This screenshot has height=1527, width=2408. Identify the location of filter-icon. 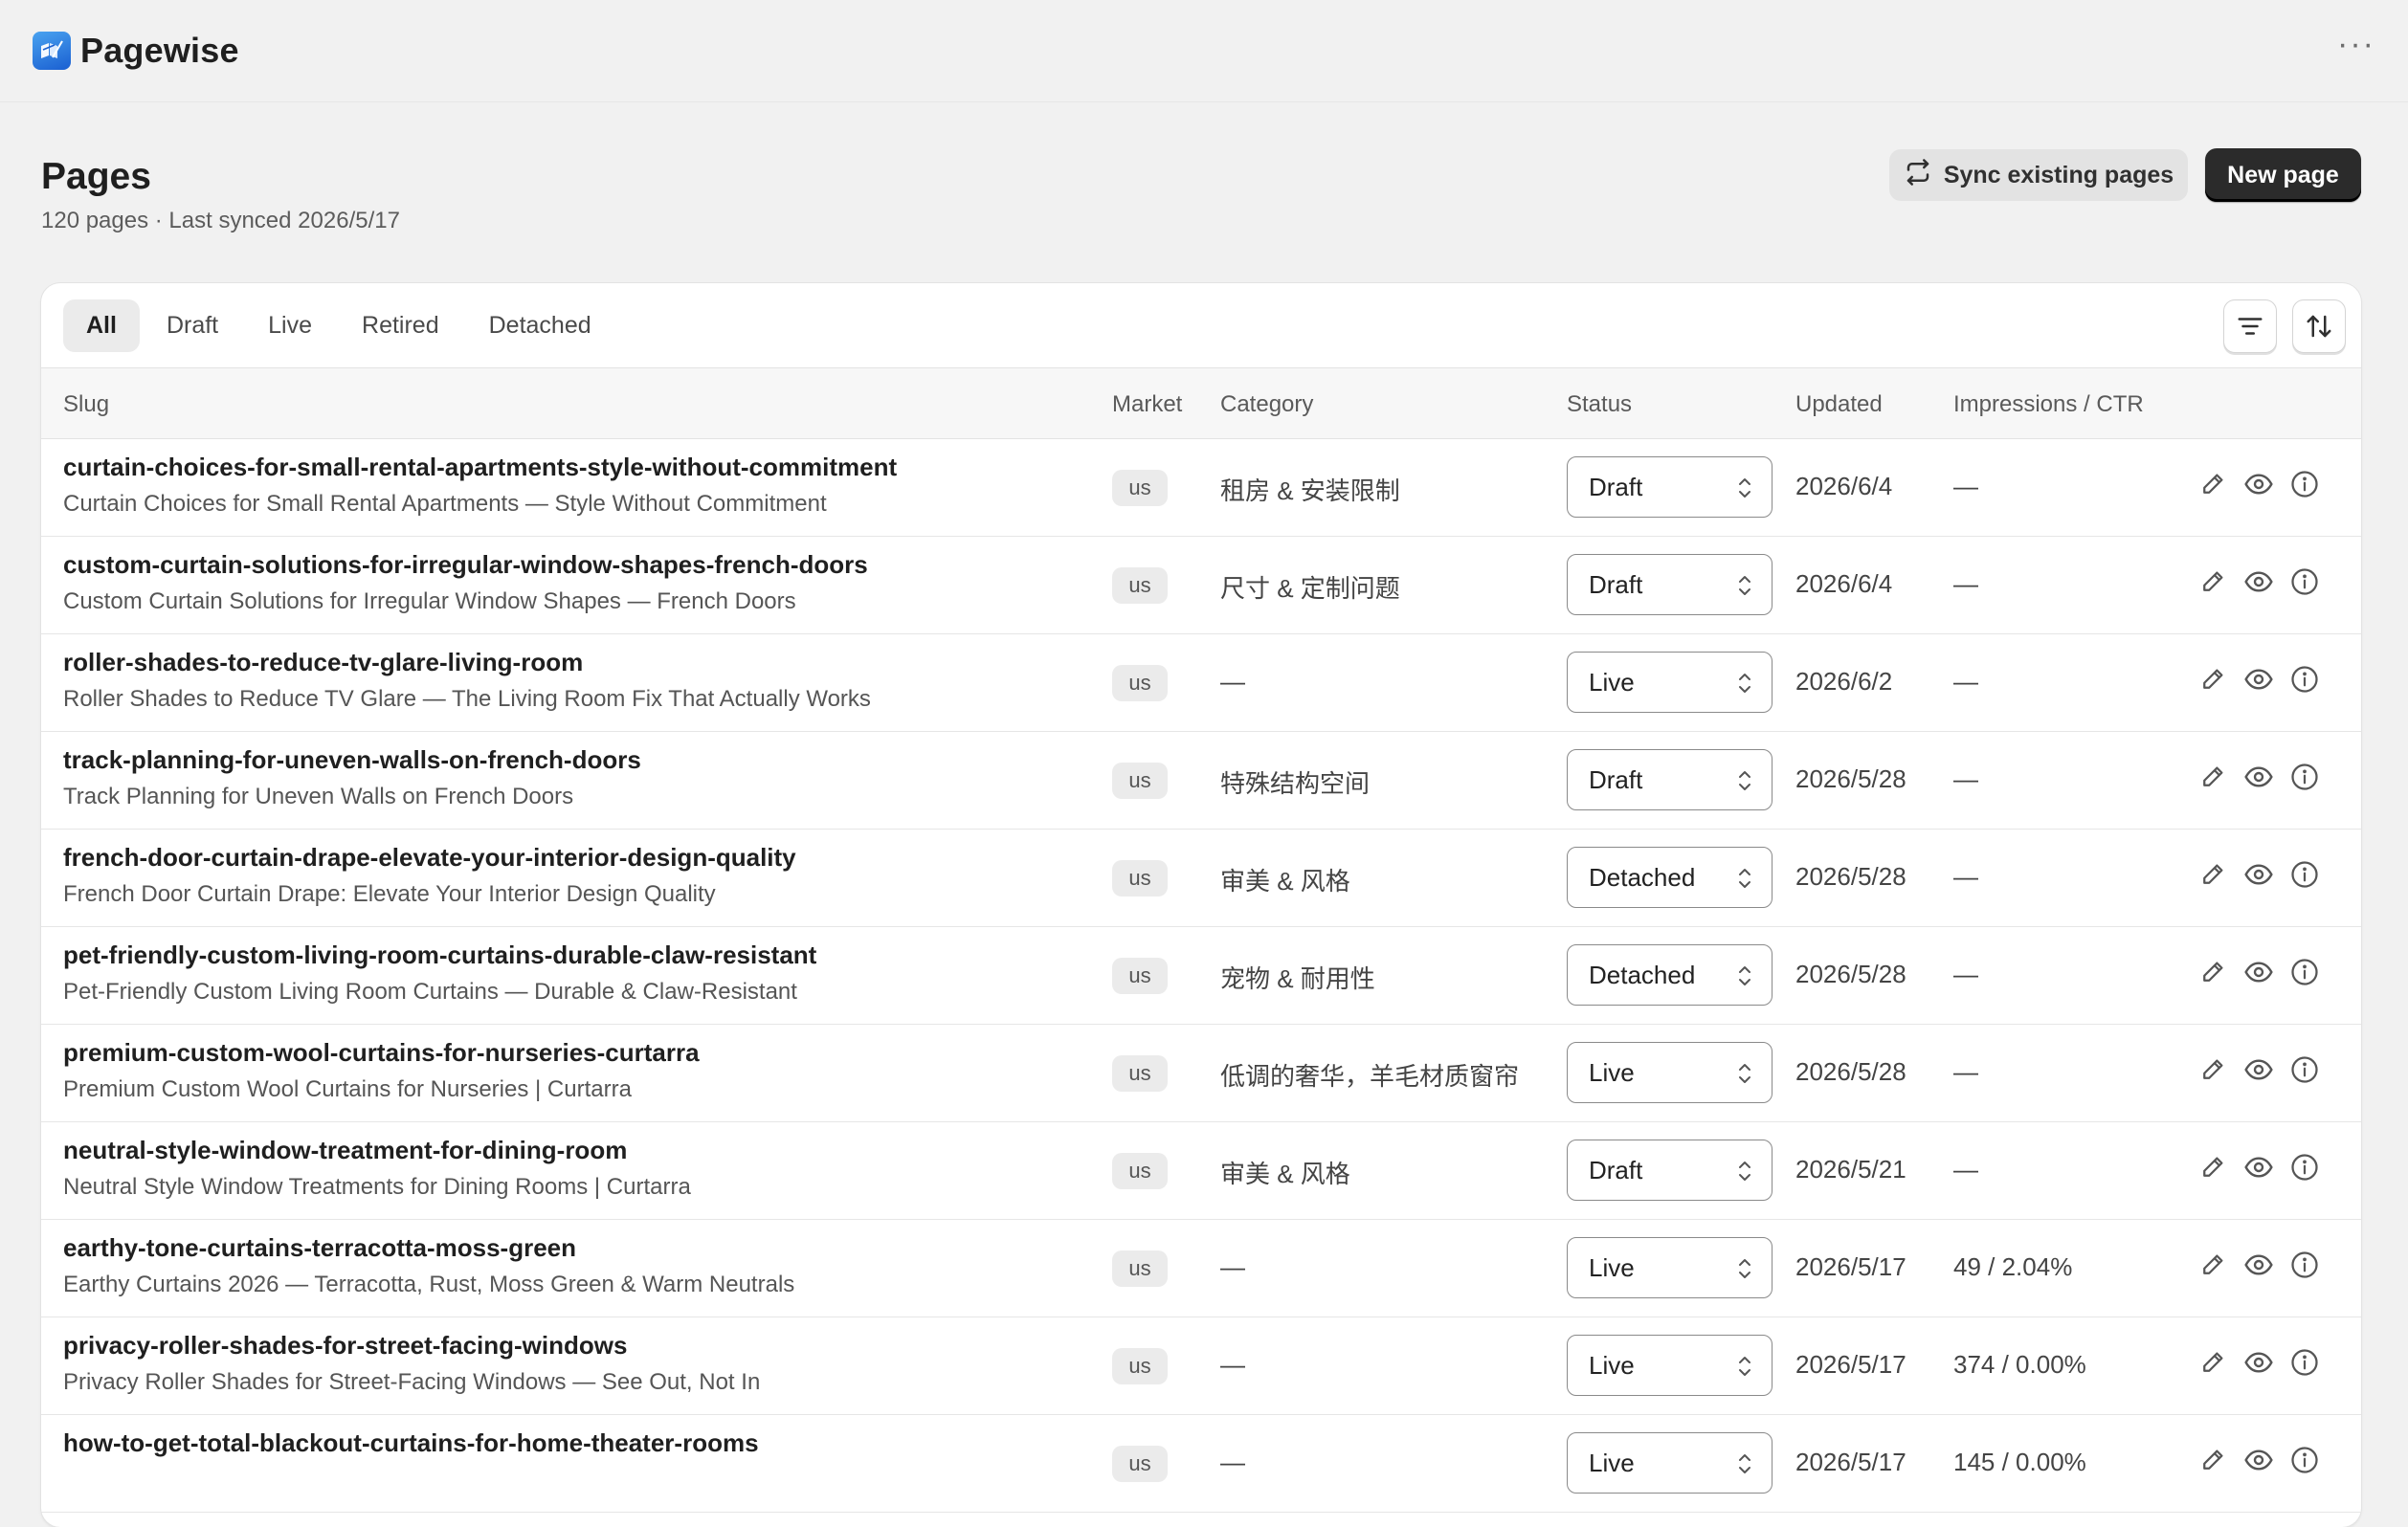
(2250, 326).